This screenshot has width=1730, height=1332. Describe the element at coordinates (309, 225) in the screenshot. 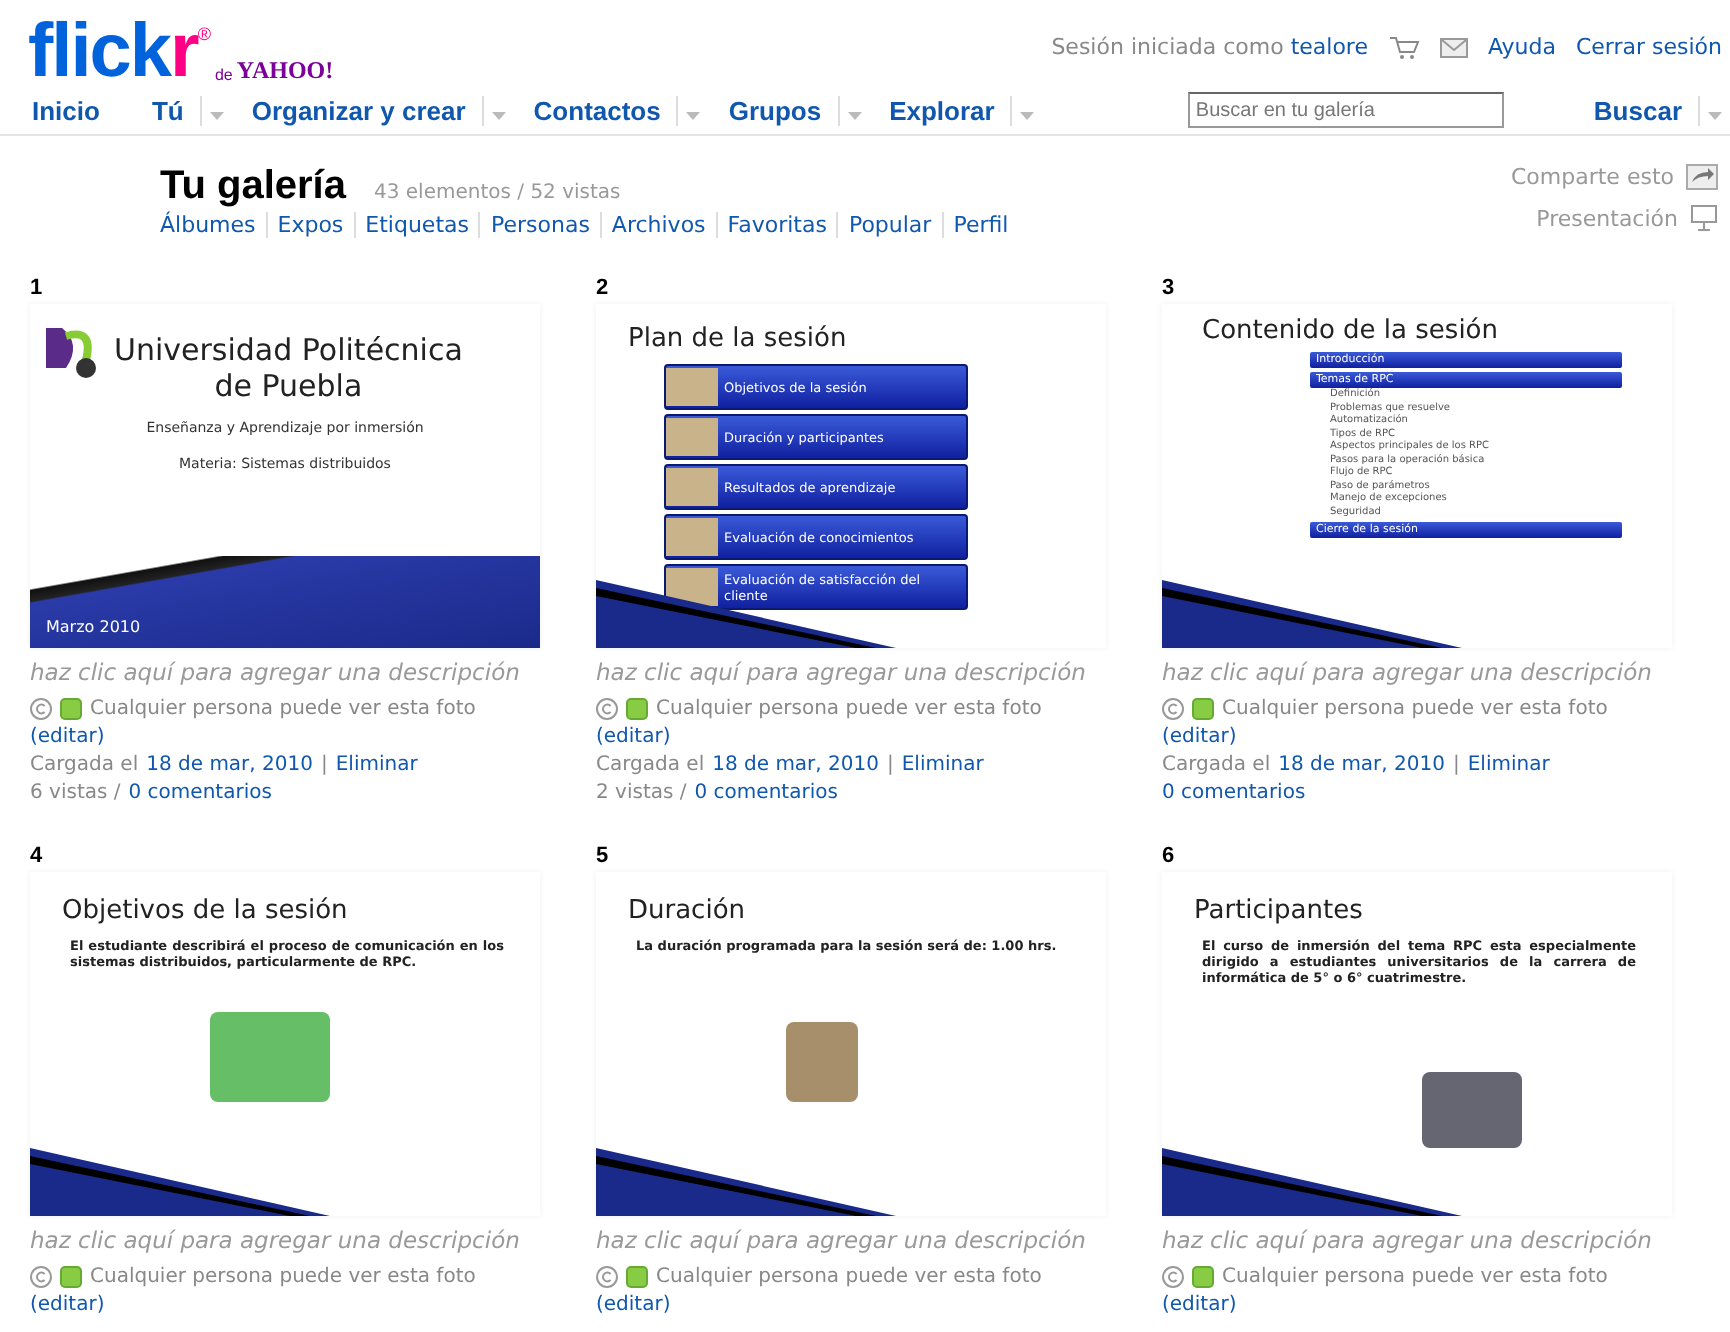

I see `gallery-tab: Expos` at that location.